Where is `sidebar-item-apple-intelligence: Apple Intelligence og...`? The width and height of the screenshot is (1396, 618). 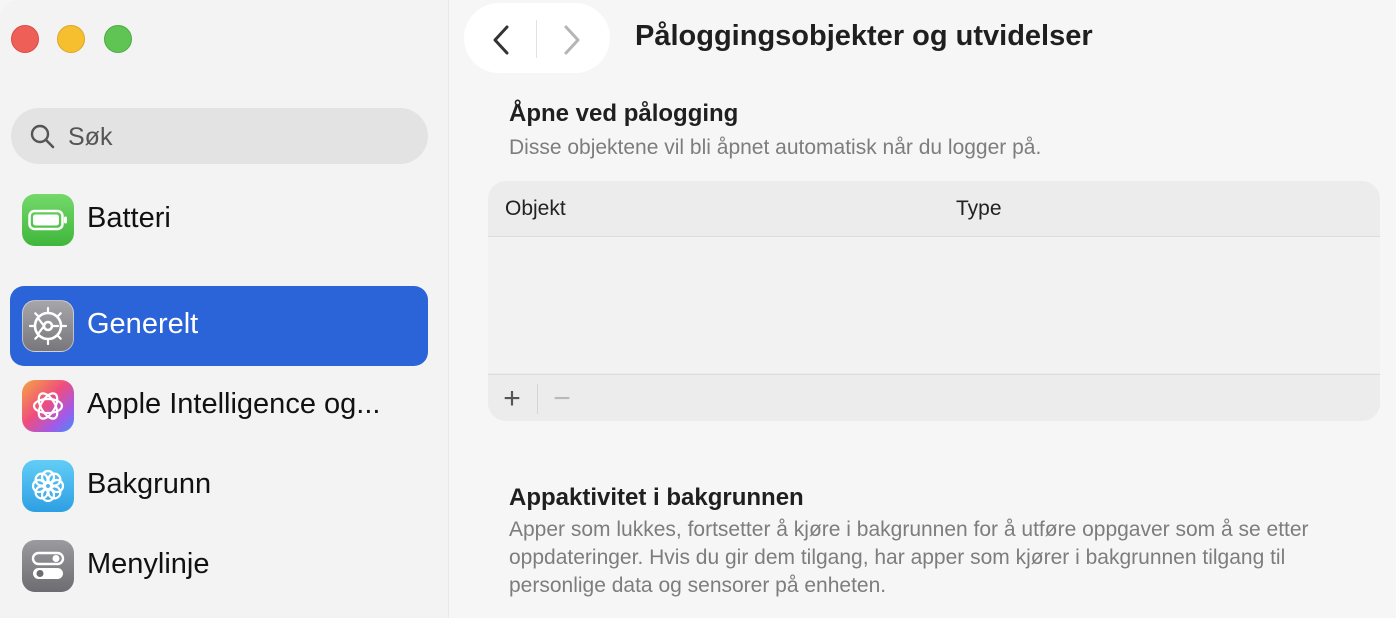 sidebar-item-apple-intelligence: Apple Intelligence og... is located at coordinates (219, 406).